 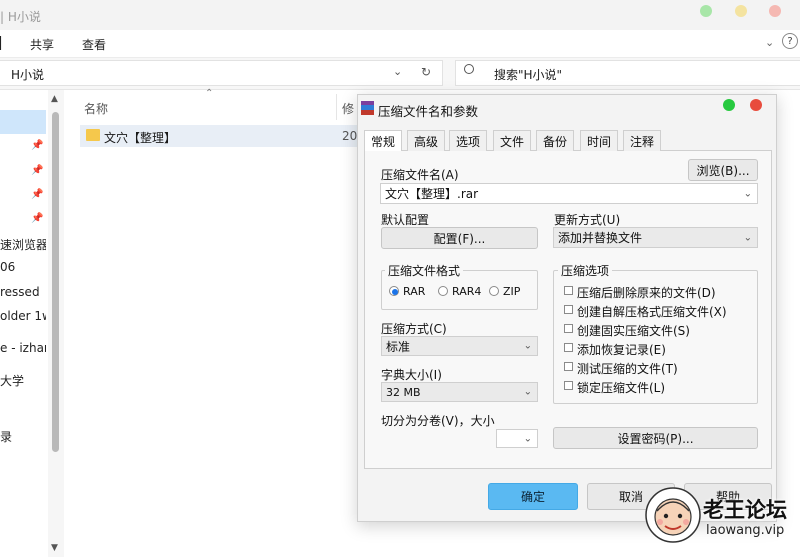 What do you see at coordinates (216, 107) in the screenshot?
I see `column-header: 名称 修` at bounding box center [216, 107].